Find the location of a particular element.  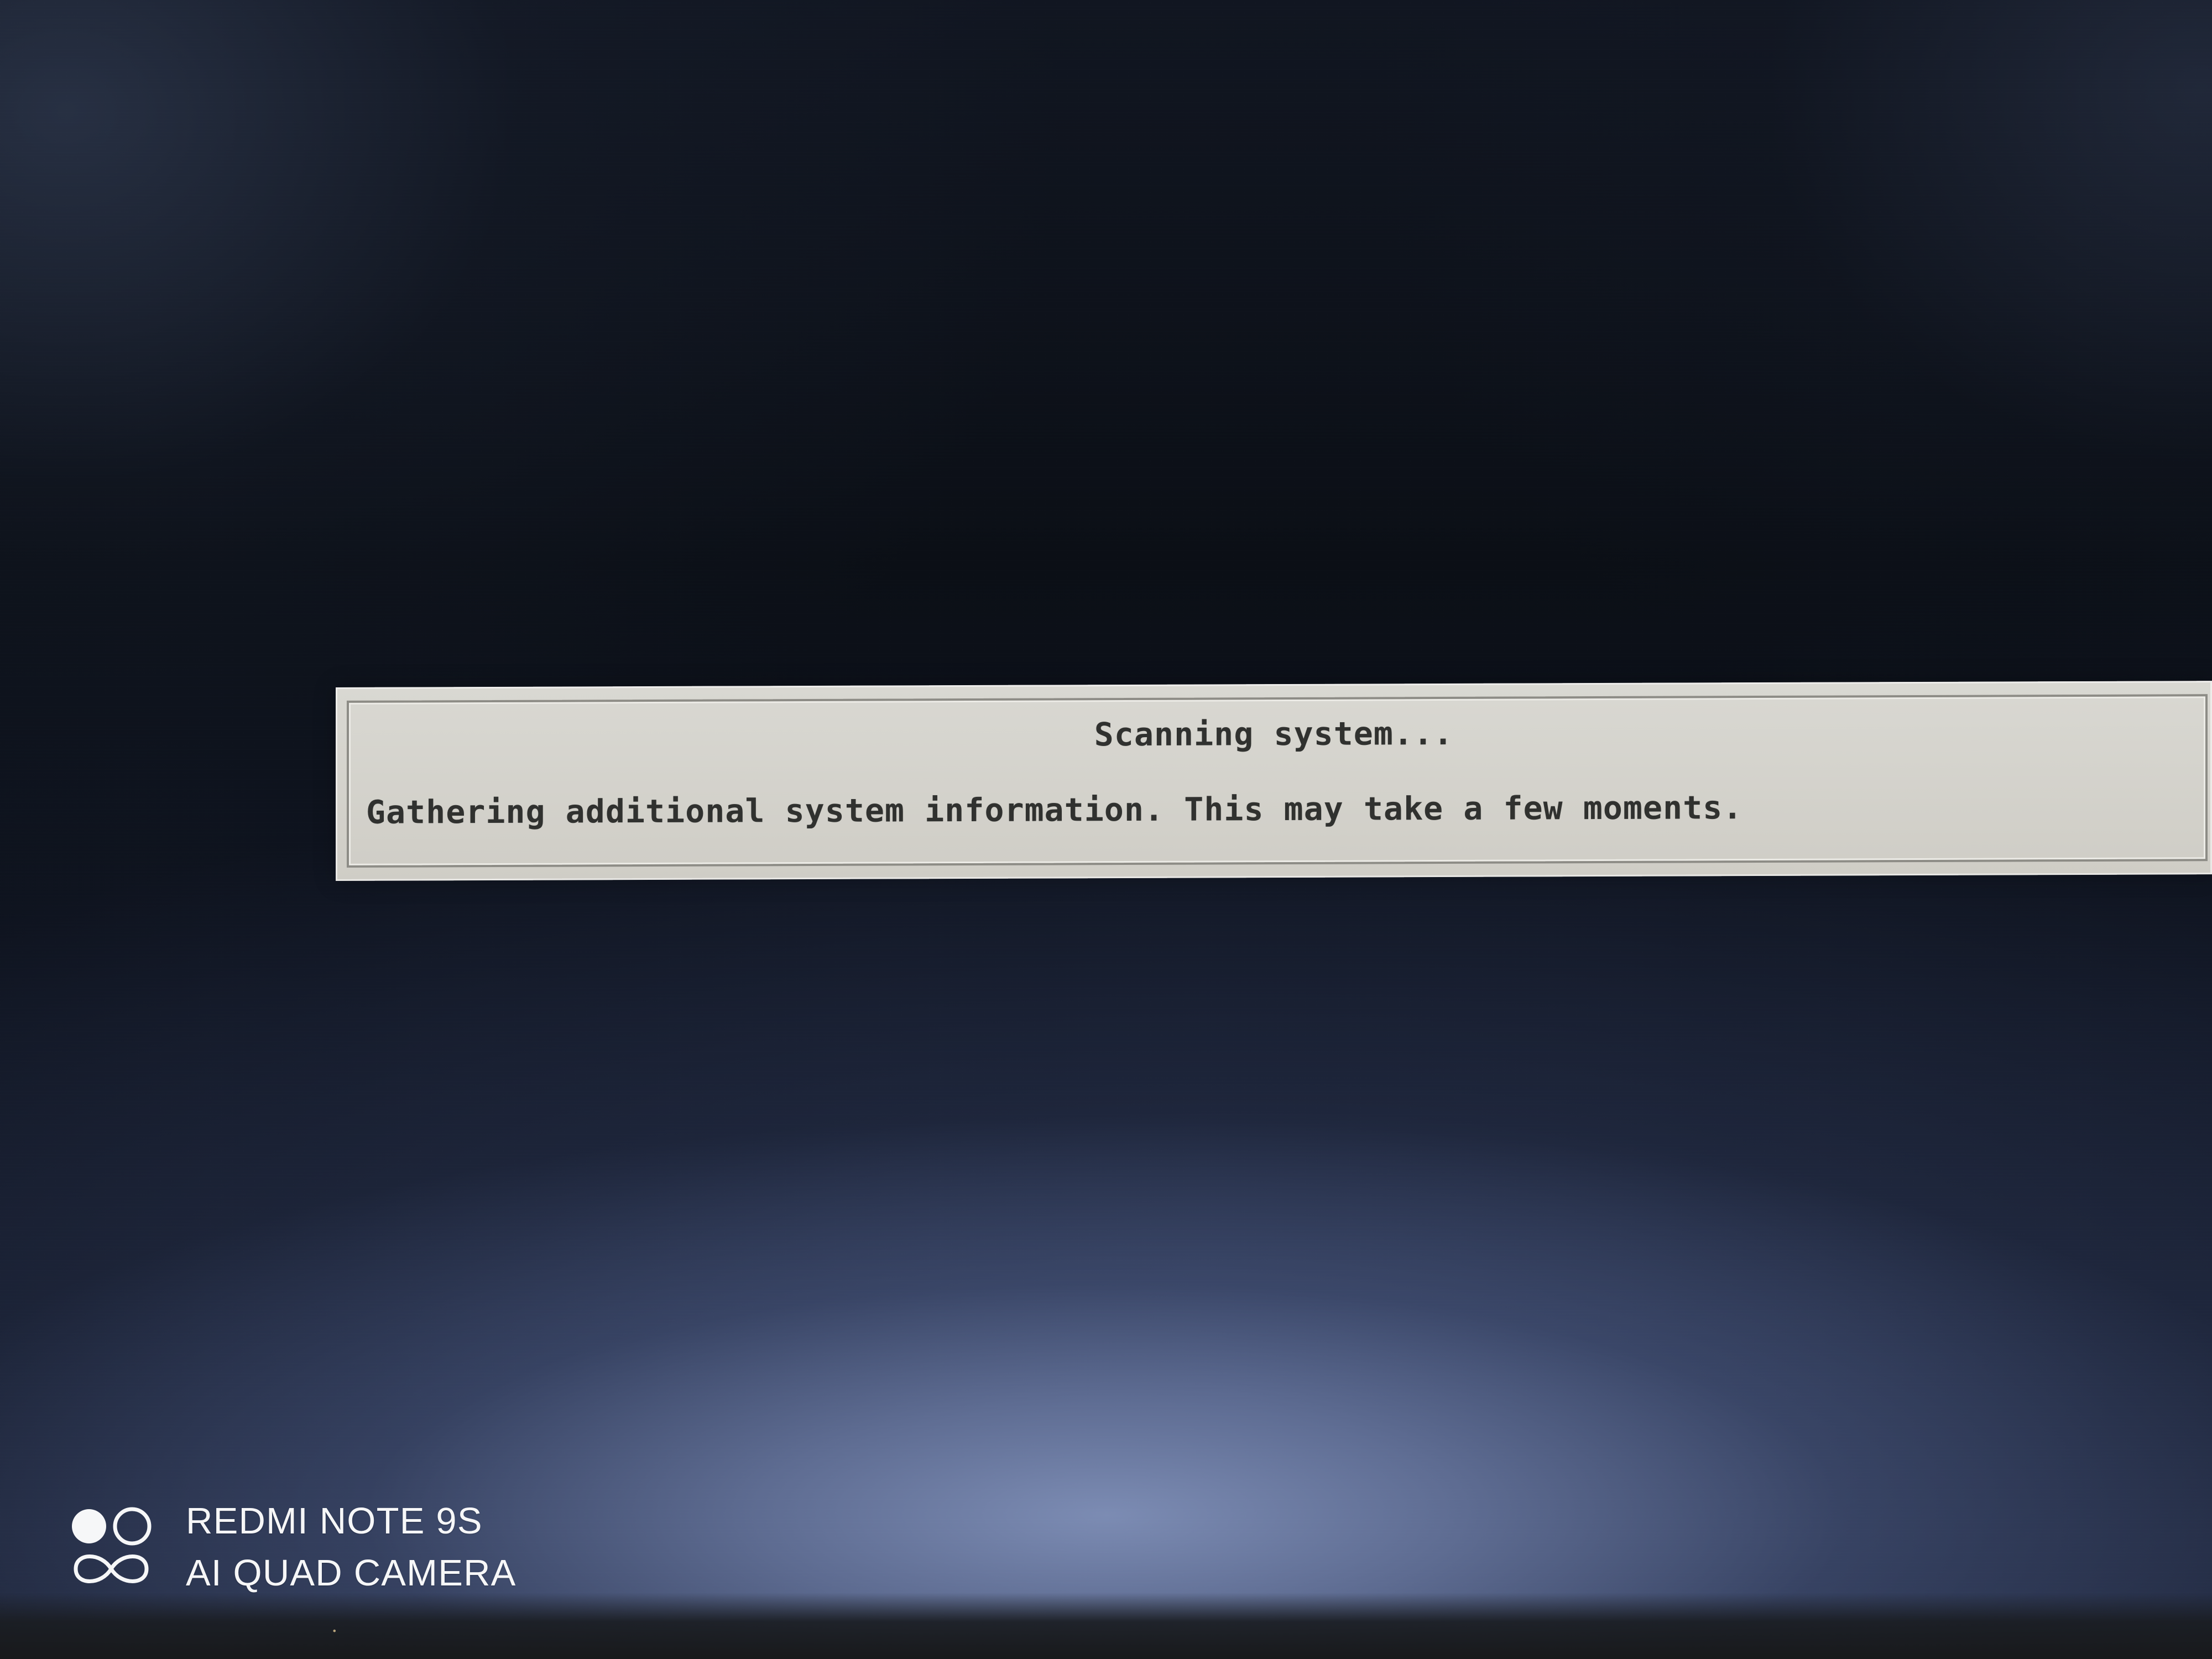

watermark-device-name: REDMI NOTE 9S is located at coordinates (334, 1521).